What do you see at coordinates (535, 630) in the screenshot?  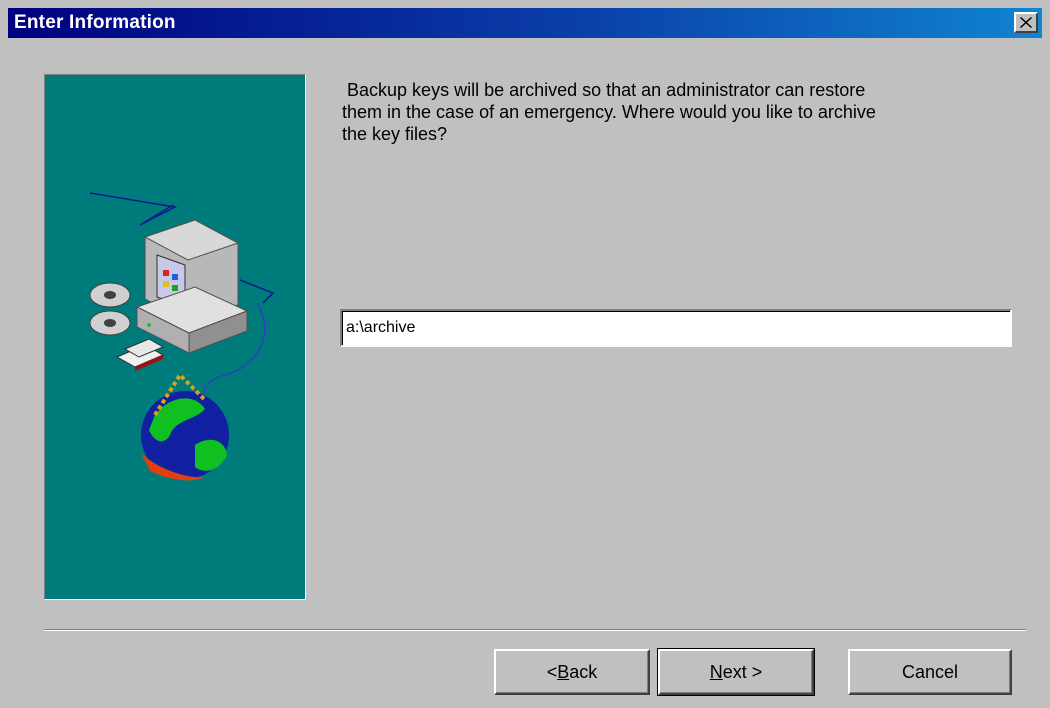 I see `divider-highlight` at bounding box center [535, 630].